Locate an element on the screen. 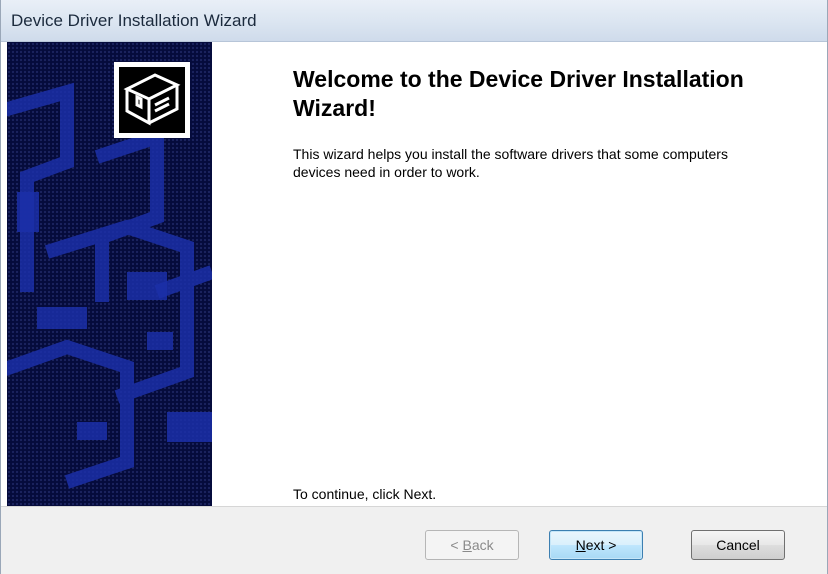 This screenshot has width=828, height=574. button-bar: < Back Next > Cancel is located at coordinates (414, 540).